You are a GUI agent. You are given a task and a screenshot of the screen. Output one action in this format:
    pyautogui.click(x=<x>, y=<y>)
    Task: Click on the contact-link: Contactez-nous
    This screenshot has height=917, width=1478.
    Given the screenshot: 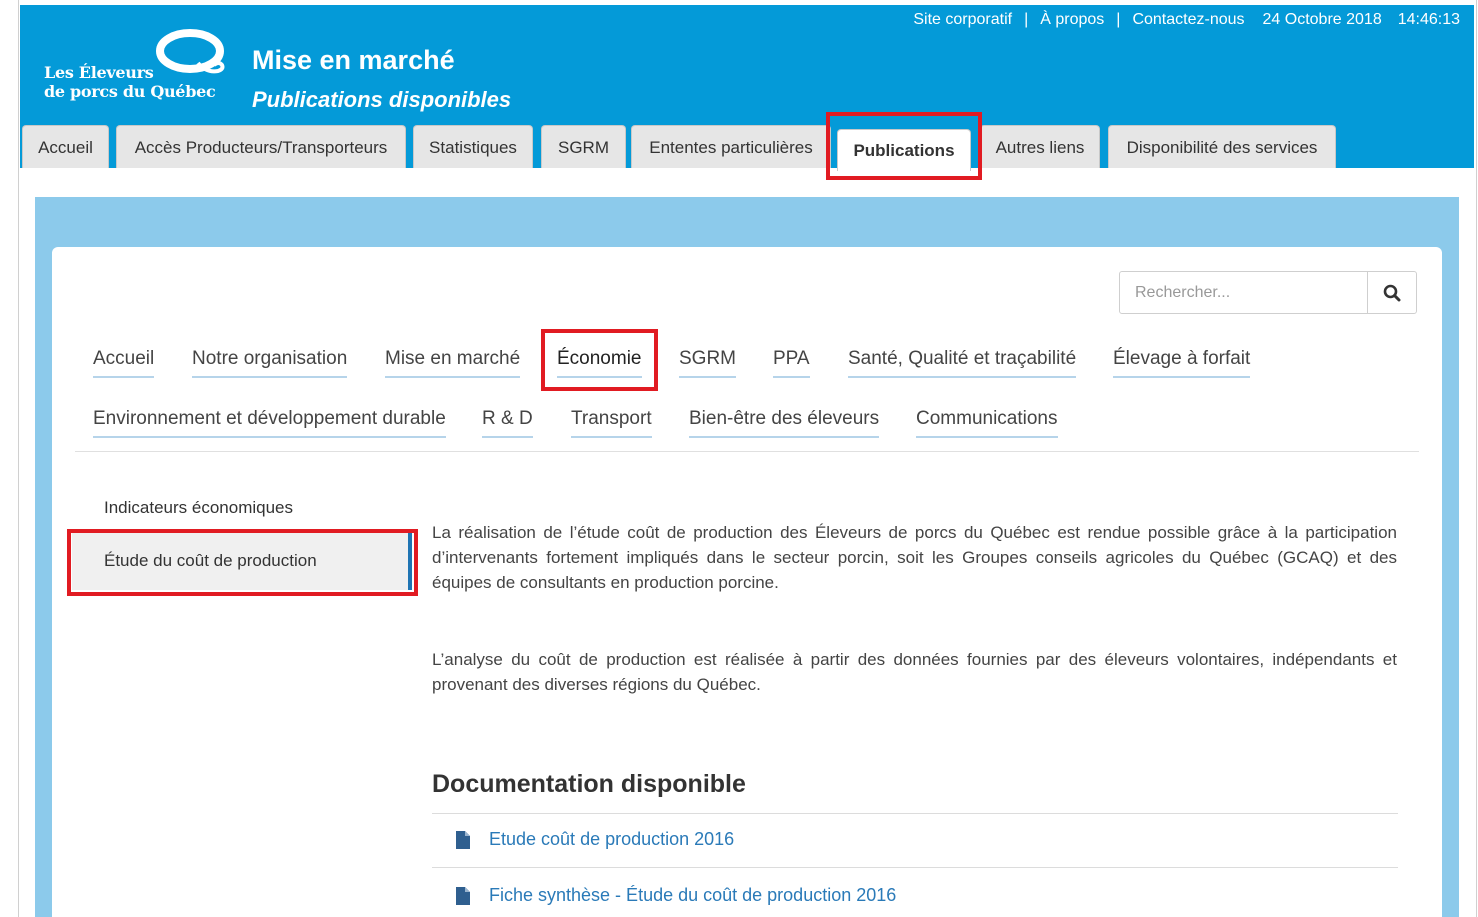 What is the action you would take?
    pyautogui.click(x=1188, y=20)
    